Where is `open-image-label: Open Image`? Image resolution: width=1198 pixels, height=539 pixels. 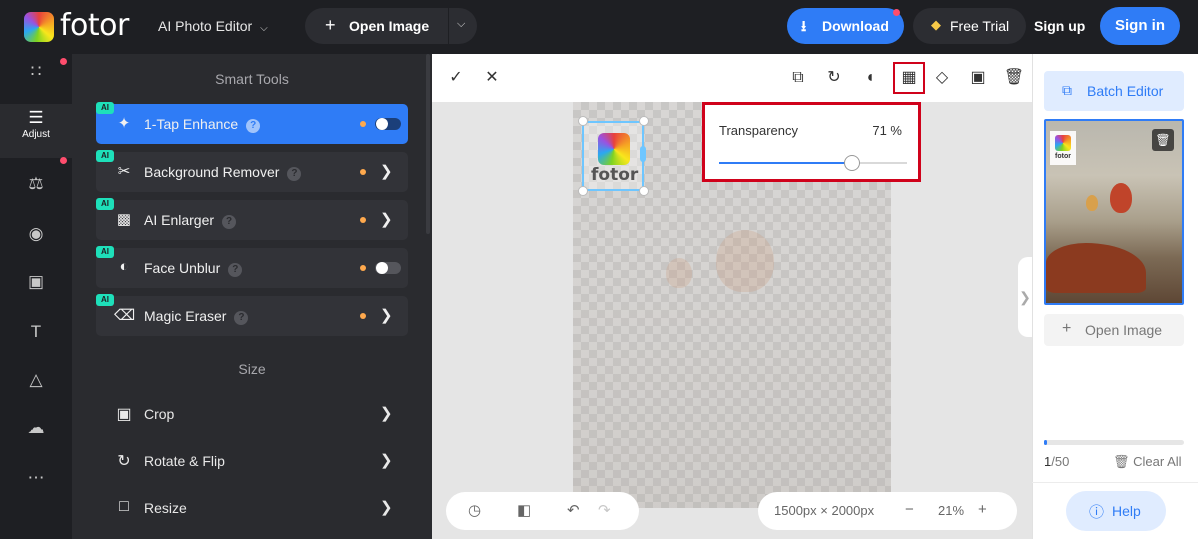 open-image-label: Open Image is located at coordinates (1124, 330).